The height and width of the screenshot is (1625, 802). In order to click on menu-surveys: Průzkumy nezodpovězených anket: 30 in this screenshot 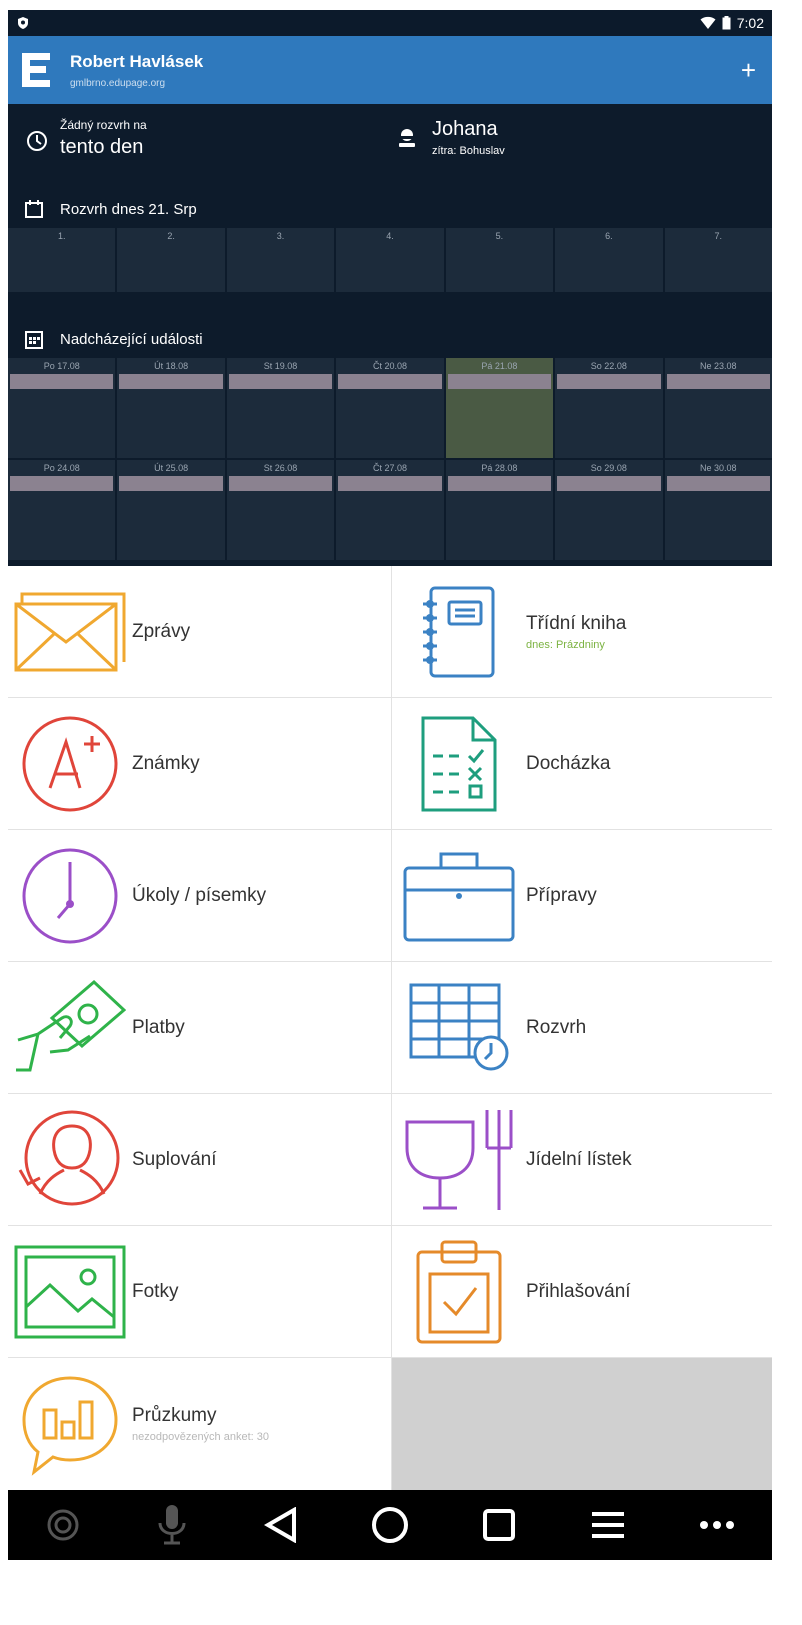, I will do `click(200, 1424)`.